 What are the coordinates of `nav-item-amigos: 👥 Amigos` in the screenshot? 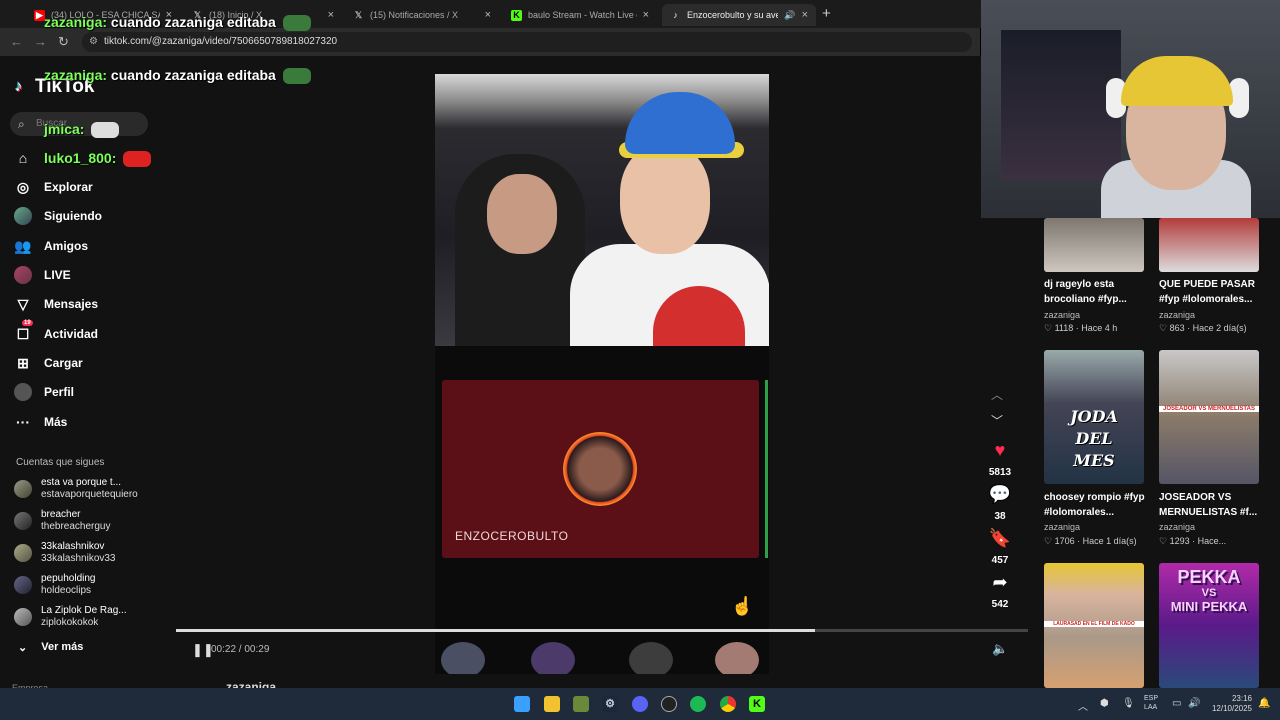 It's located at (51, 246).